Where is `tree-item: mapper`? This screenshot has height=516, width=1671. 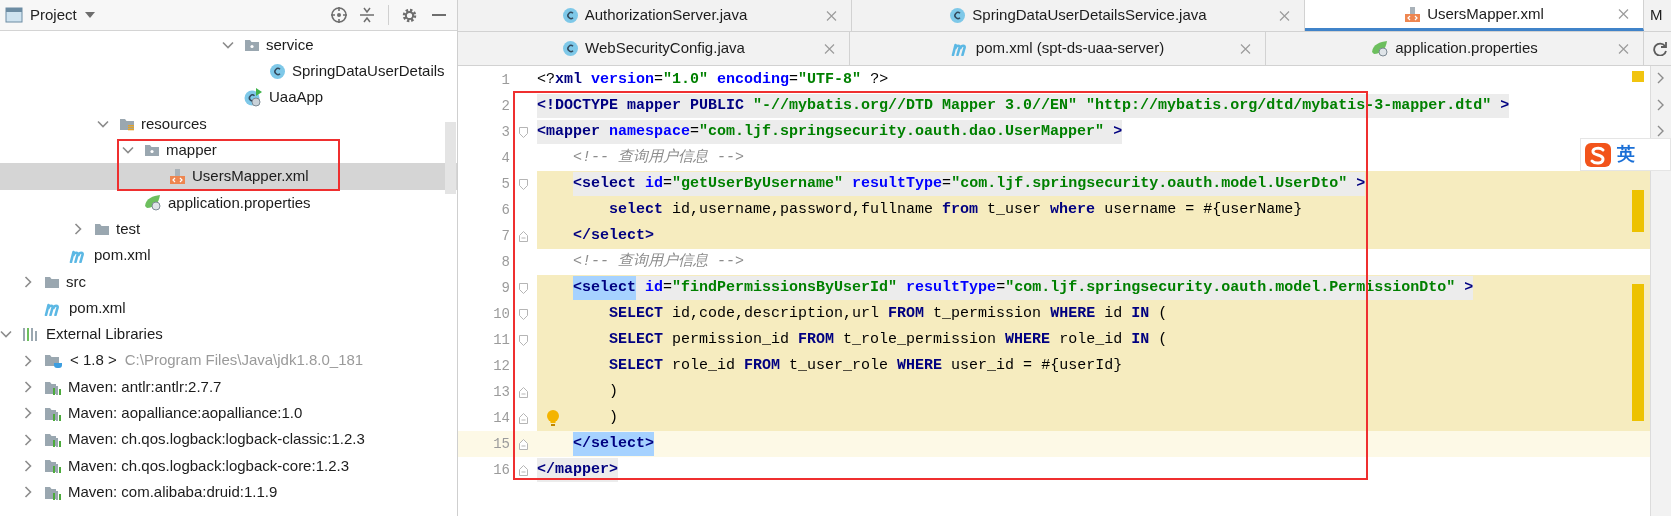 tree-item: mapper is located at coordinates (228, 150).